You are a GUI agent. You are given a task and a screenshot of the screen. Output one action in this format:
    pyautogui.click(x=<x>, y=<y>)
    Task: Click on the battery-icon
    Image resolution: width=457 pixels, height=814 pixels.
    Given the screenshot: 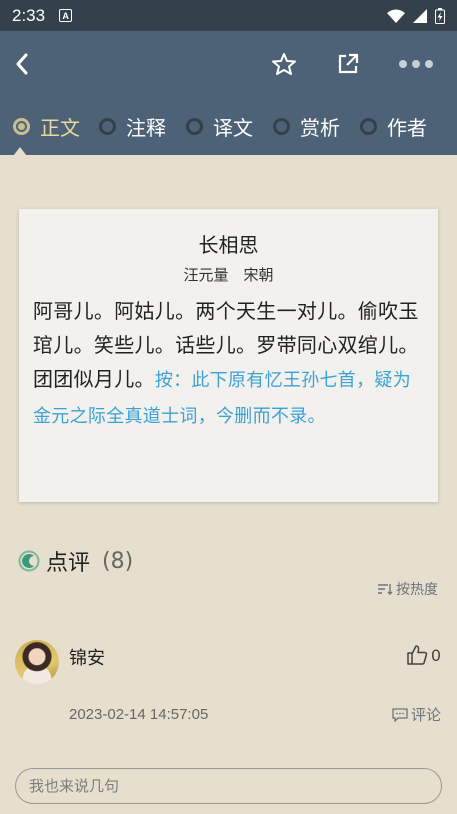 What is the action you would take?
    pyautogui.click(x=440, y=15)
    